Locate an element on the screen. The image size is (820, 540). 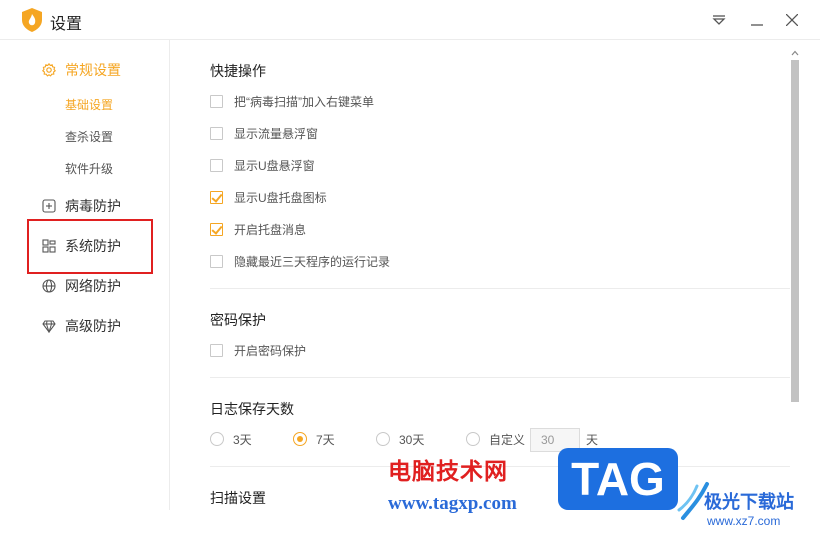
radio-custom: 自定义 is located at coordinates (495, 439).